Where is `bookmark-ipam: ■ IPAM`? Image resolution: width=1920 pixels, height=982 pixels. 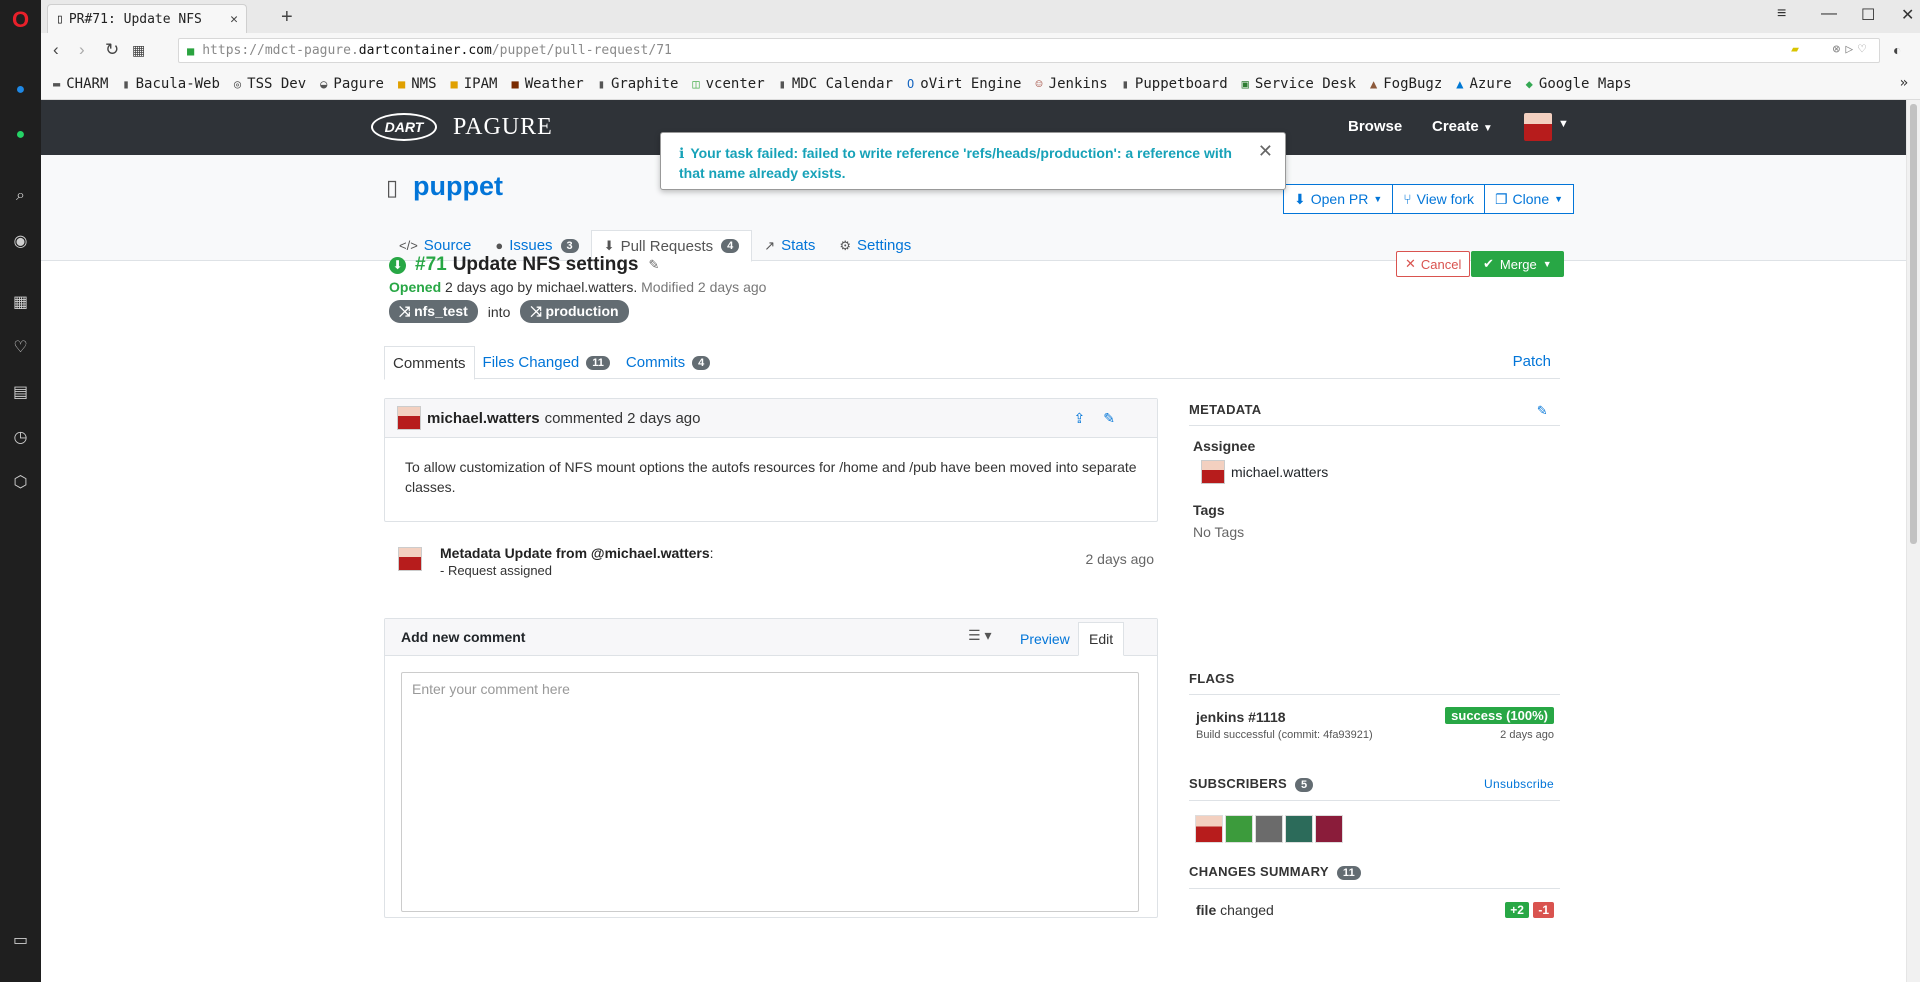
bookmark-ipam: ■ IPAM is located at coordinates (474, 84).